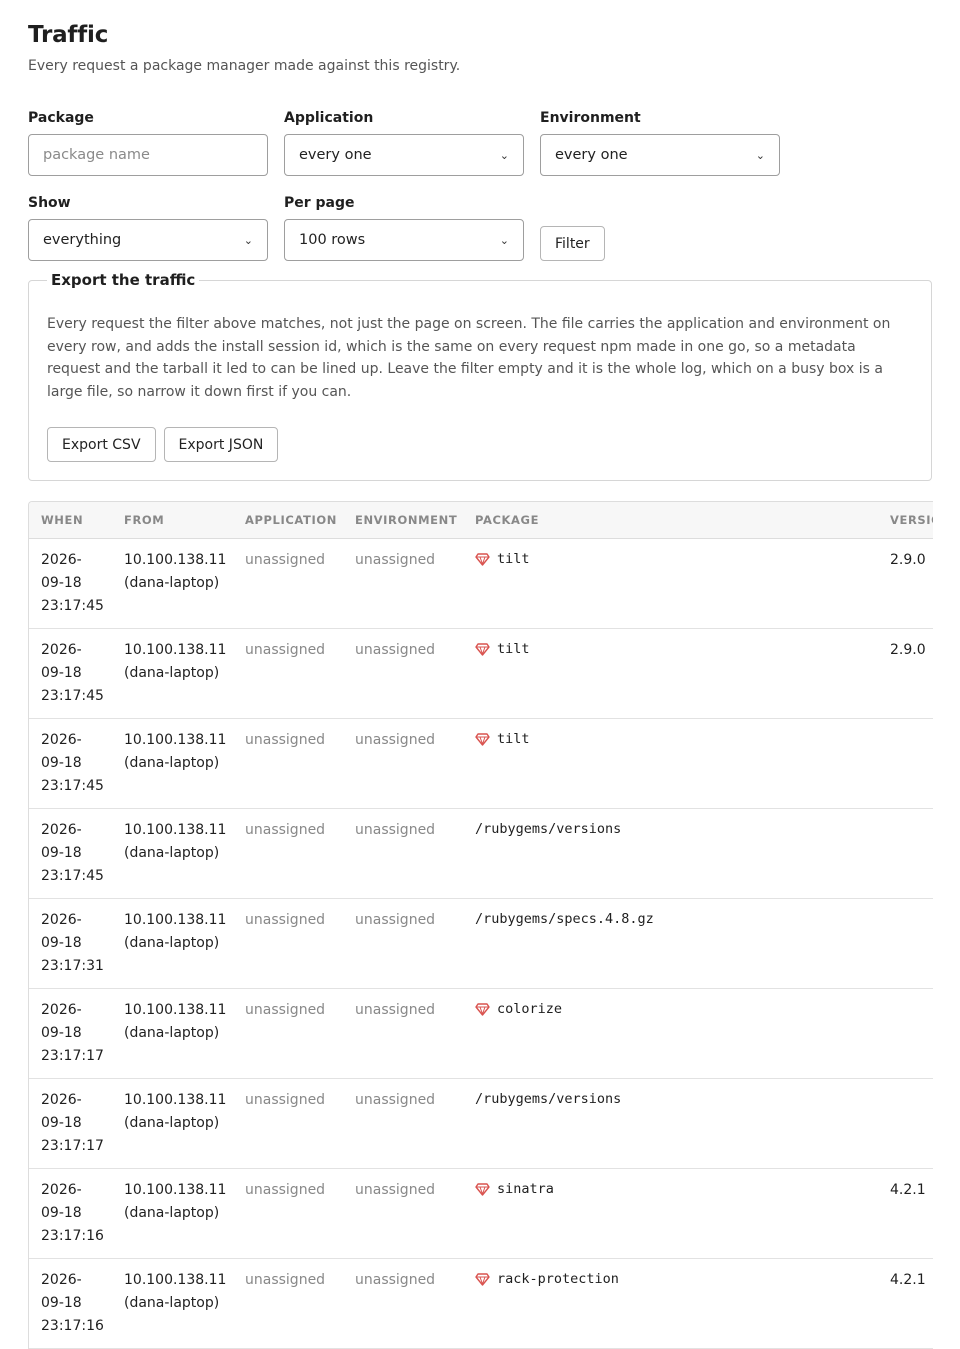 The height and width of the screenshot is (1349, 960). I want to click on export-legend: Export the traffic, so click(123, 280).